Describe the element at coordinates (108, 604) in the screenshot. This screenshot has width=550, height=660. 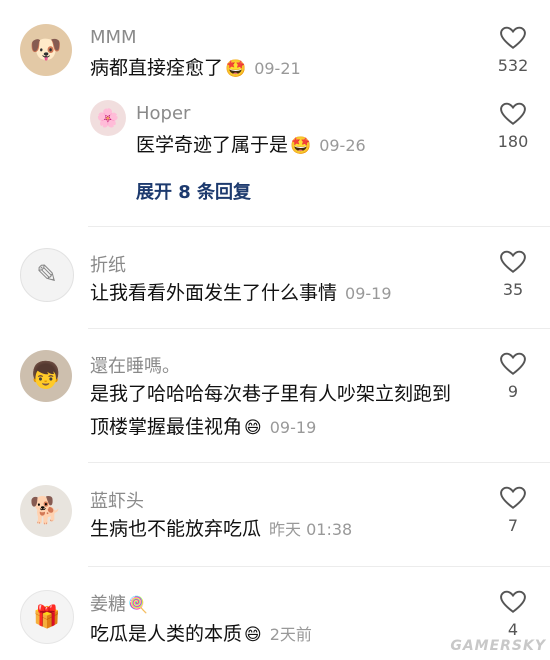
I see `username-text: 姜糖` at that location.